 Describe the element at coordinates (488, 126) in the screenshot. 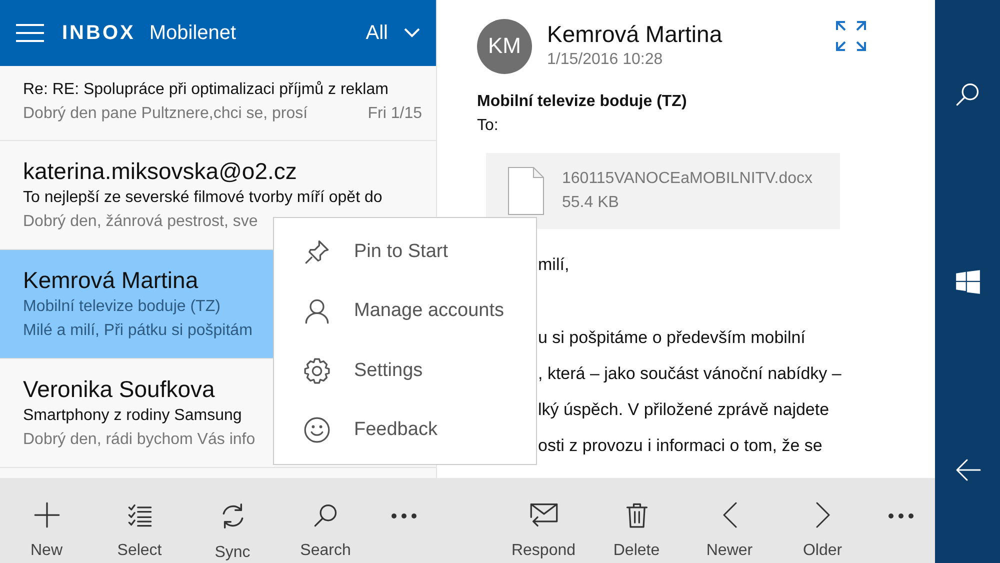

I see `recipient-label: To:` at that location.